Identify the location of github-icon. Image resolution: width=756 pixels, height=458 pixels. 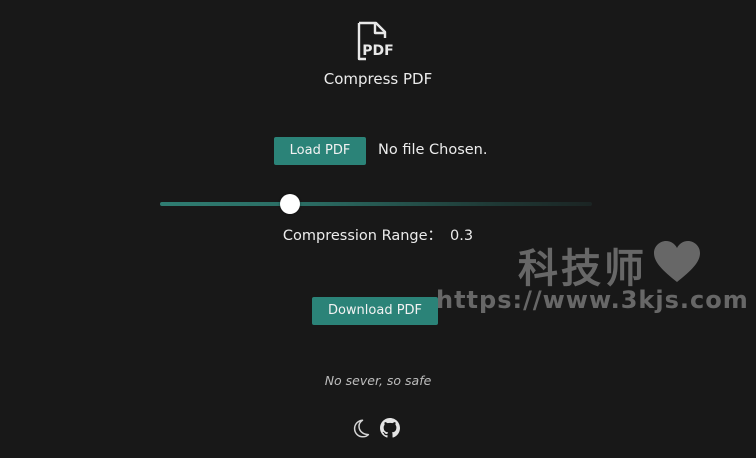
(390, 428).